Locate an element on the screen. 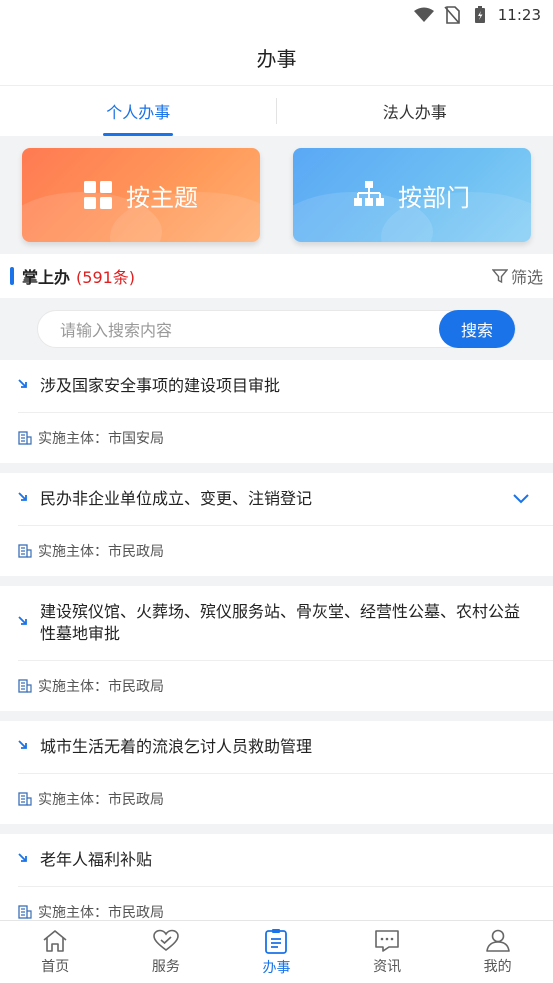  by-theme-label: 按主题 is located at coordinates (162, 197).